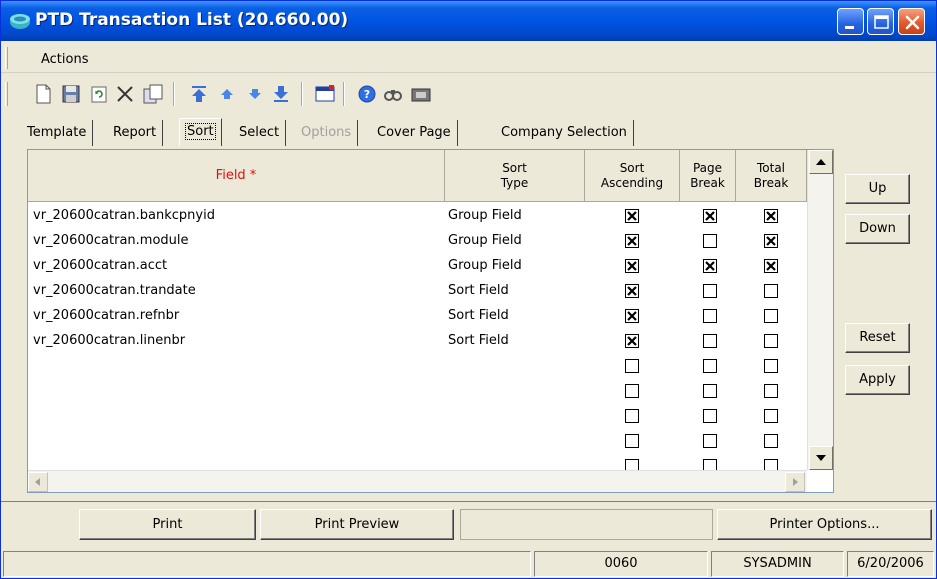  I want to click on field-cell: vr_20600catran.bankcpnyid, so click(124, 215).